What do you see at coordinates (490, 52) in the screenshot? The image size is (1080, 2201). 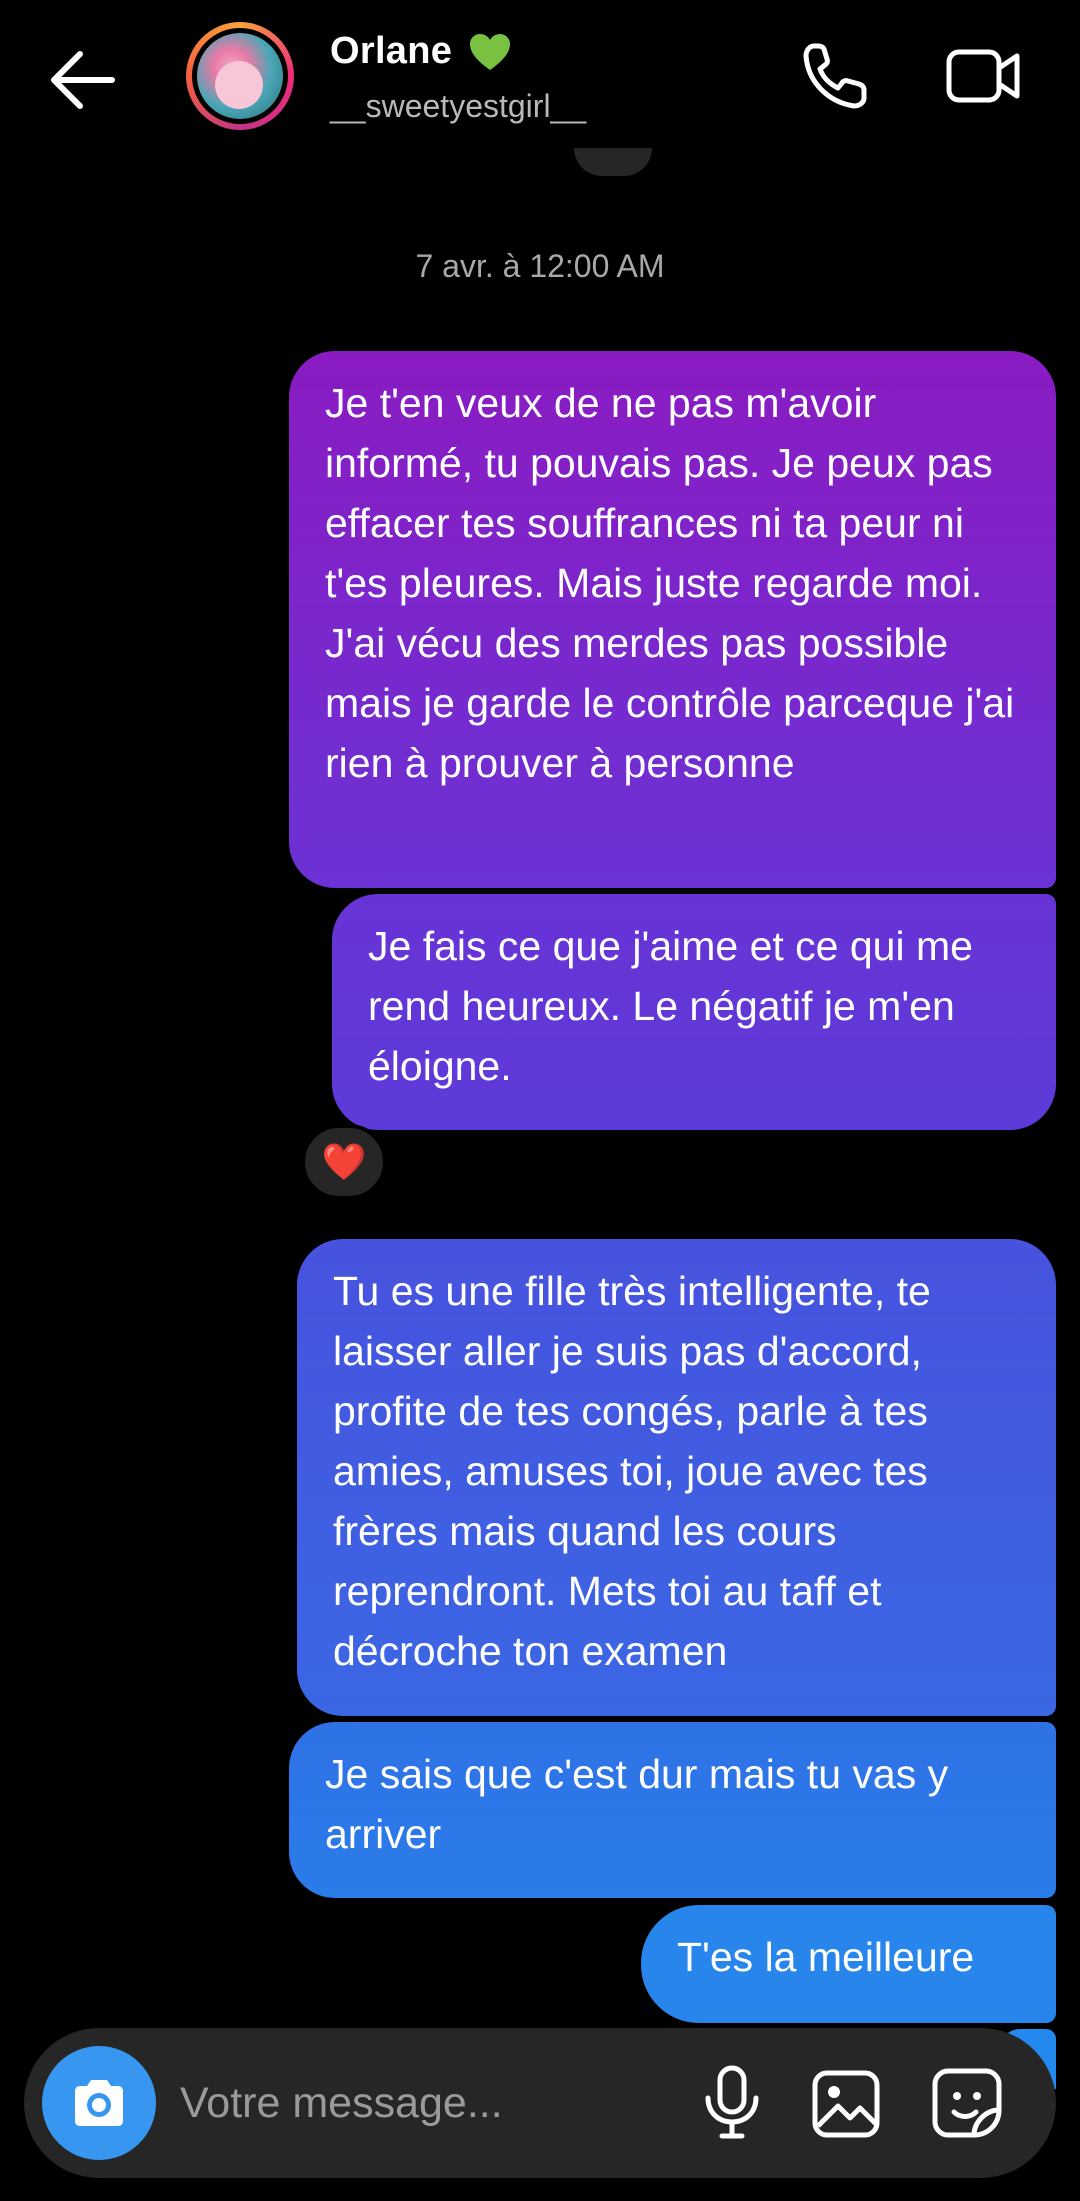 I see `green-heart-icon` at bounding box center [490, 52].